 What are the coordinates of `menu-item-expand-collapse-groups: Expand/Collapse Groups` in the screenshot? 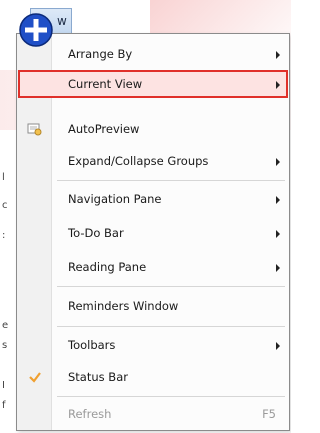 It's located at (153, 161).